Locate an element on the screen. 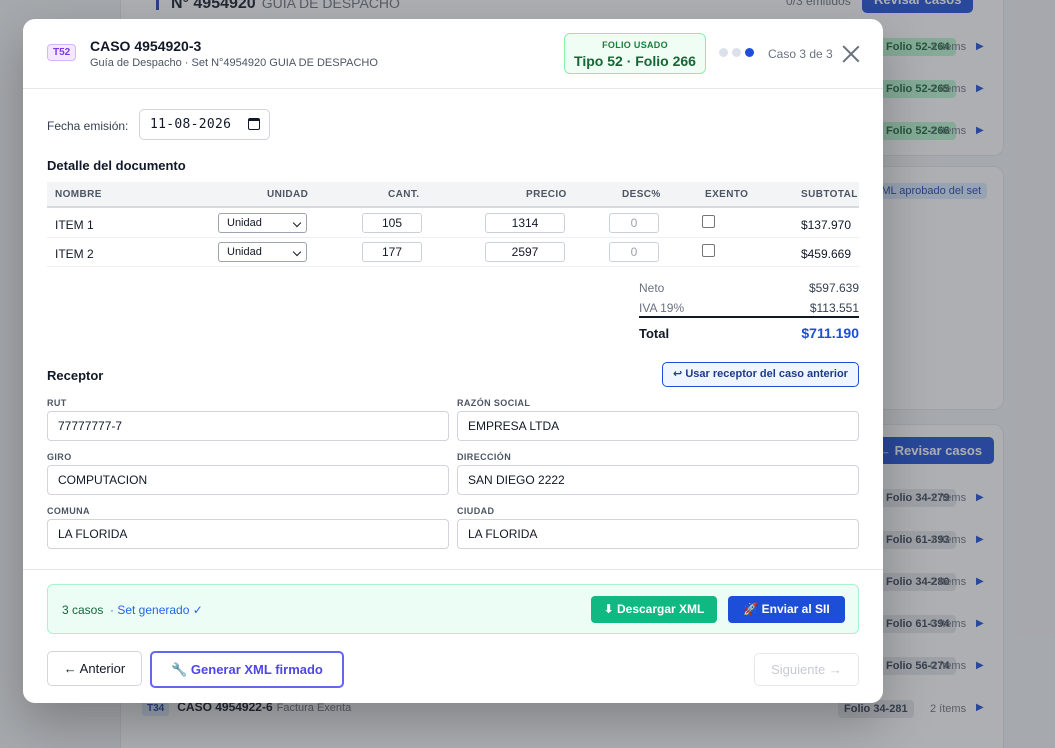  quantity-input: 177 is located at coordinates (392, 252).